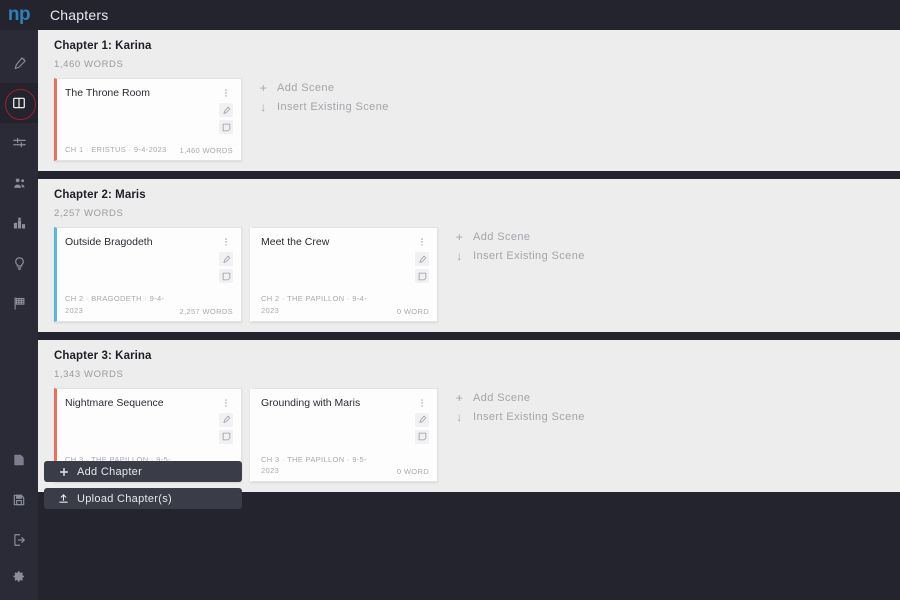 Image resolution: width=900 pixels, height=600 pixels. I want to click on chapter-title: Chapter 1: Karina, so click(103, 46).